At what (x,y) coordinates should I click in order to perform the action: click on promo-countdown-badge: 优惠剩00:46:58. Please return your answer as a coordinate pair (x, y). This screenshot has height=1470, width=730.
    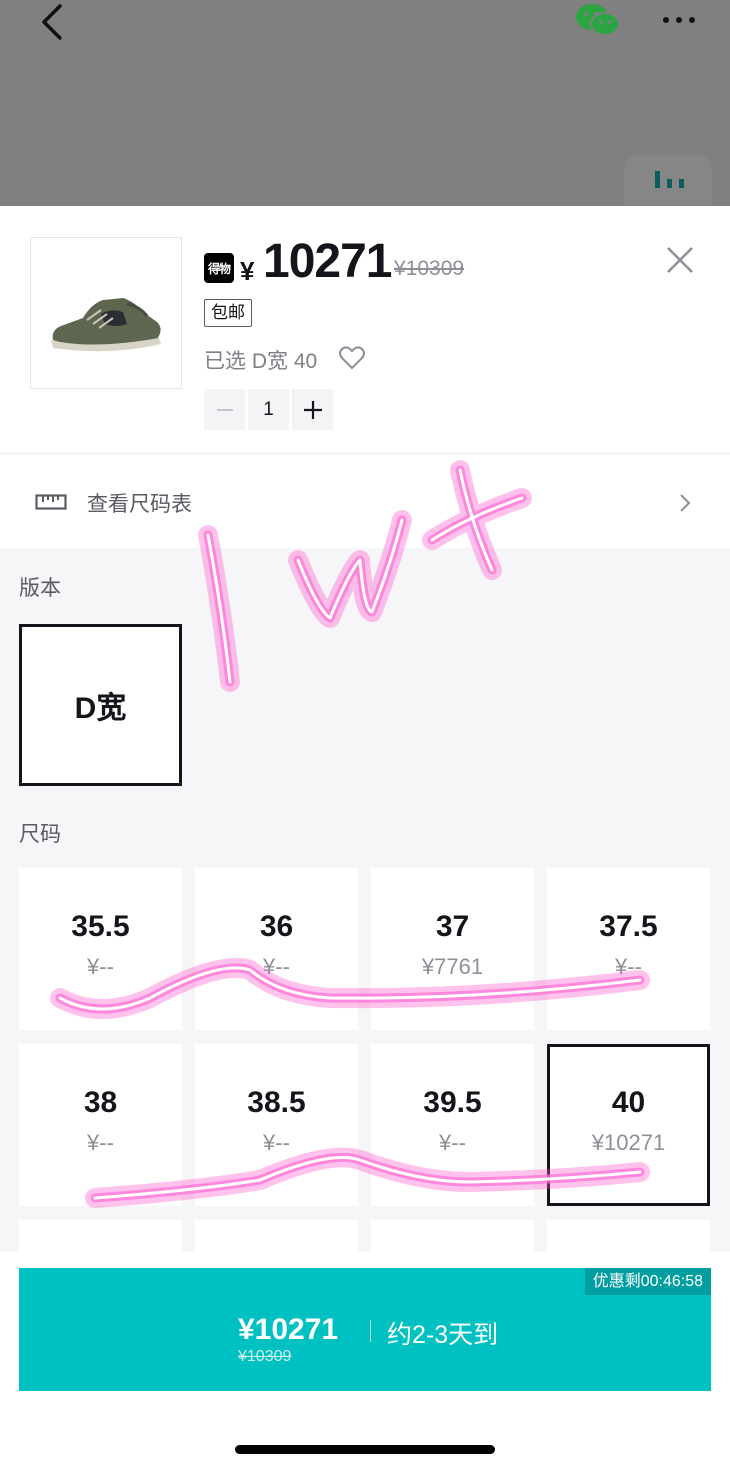
    Looking at the image, I should click on (647, 1281).